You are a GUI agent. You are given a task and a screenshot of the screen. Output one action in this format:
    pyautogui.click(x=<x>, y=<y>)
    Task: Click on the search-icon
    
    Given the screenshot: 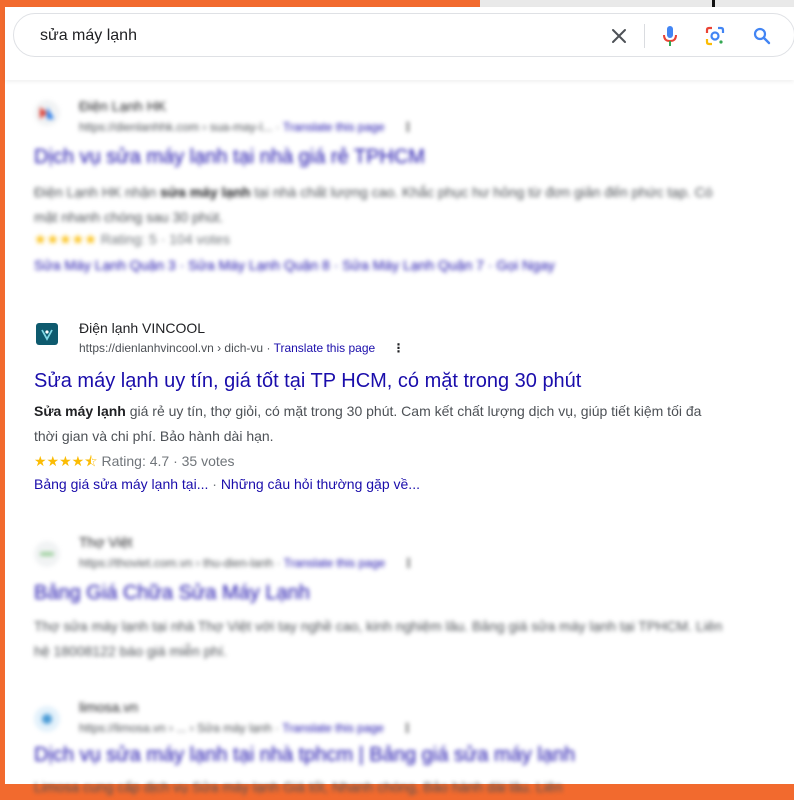 What is the action you would take?
    pyautogui.click(x=762, y=36)
    